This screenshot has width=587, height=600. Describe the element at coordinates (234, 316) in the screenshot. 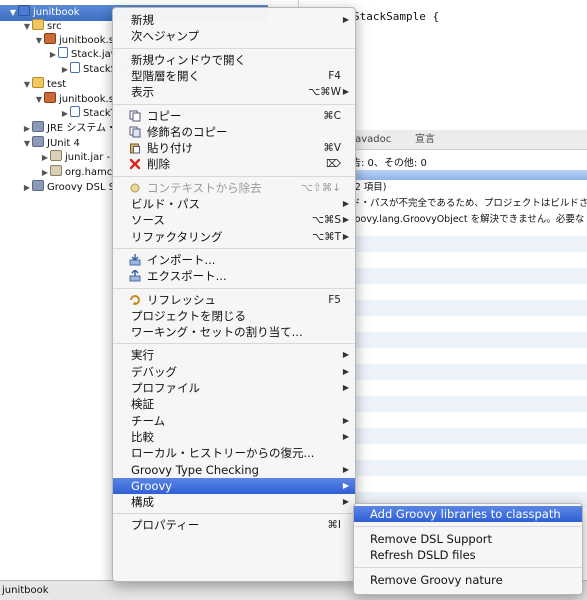

I see `menu-item-m21: プロジェクトを閉じる` at that location.